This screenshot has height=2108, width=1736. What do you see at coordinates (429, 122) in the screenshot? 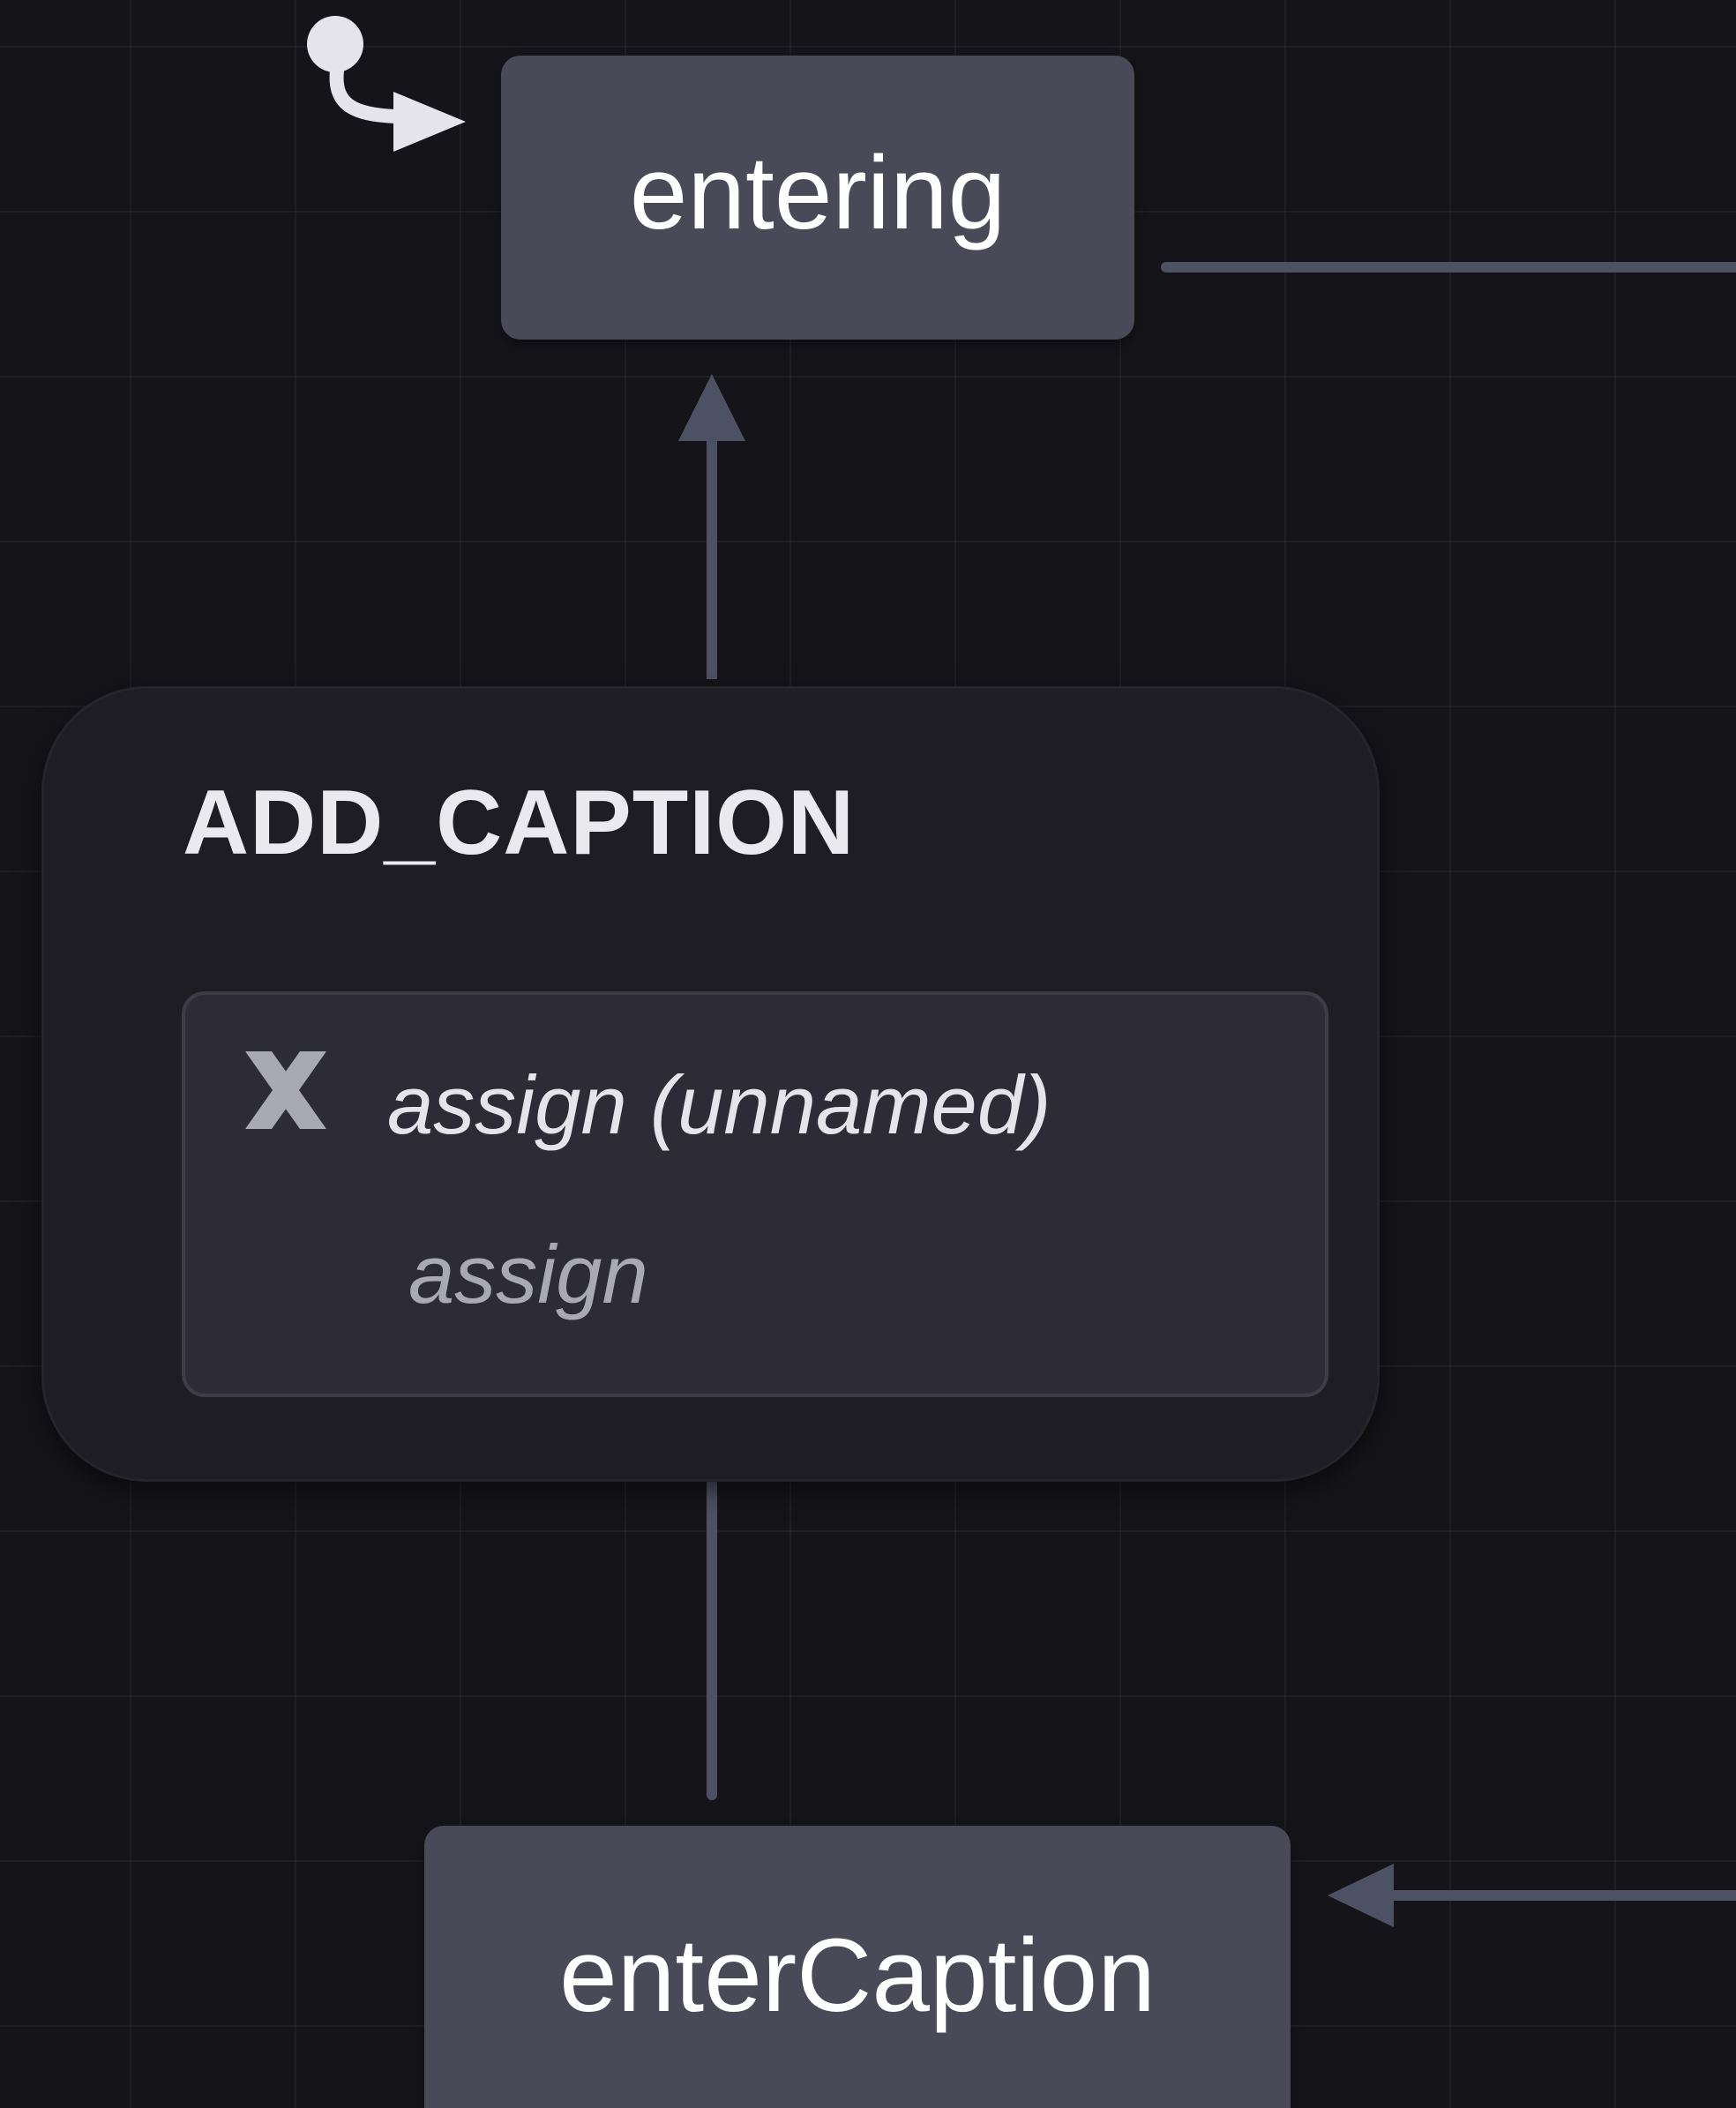
I see `initial-arrow-head` at bounding box center [429, 122].